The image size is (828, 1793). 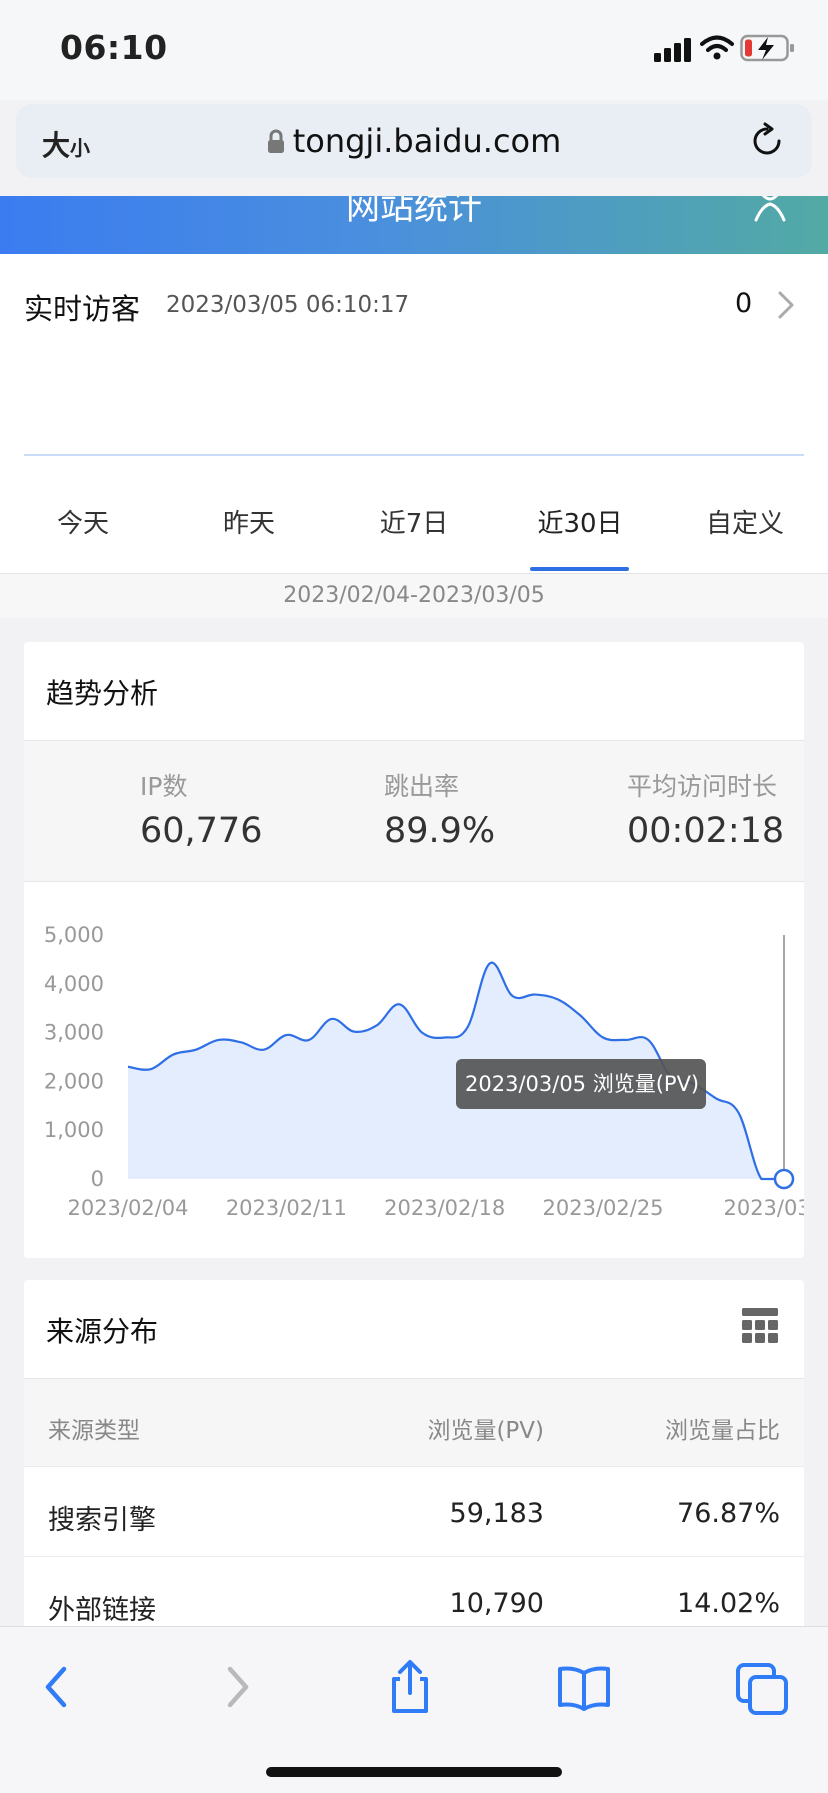 I want to click on kpi-bounce-label: 跳出率, so click(x=422, y=786).